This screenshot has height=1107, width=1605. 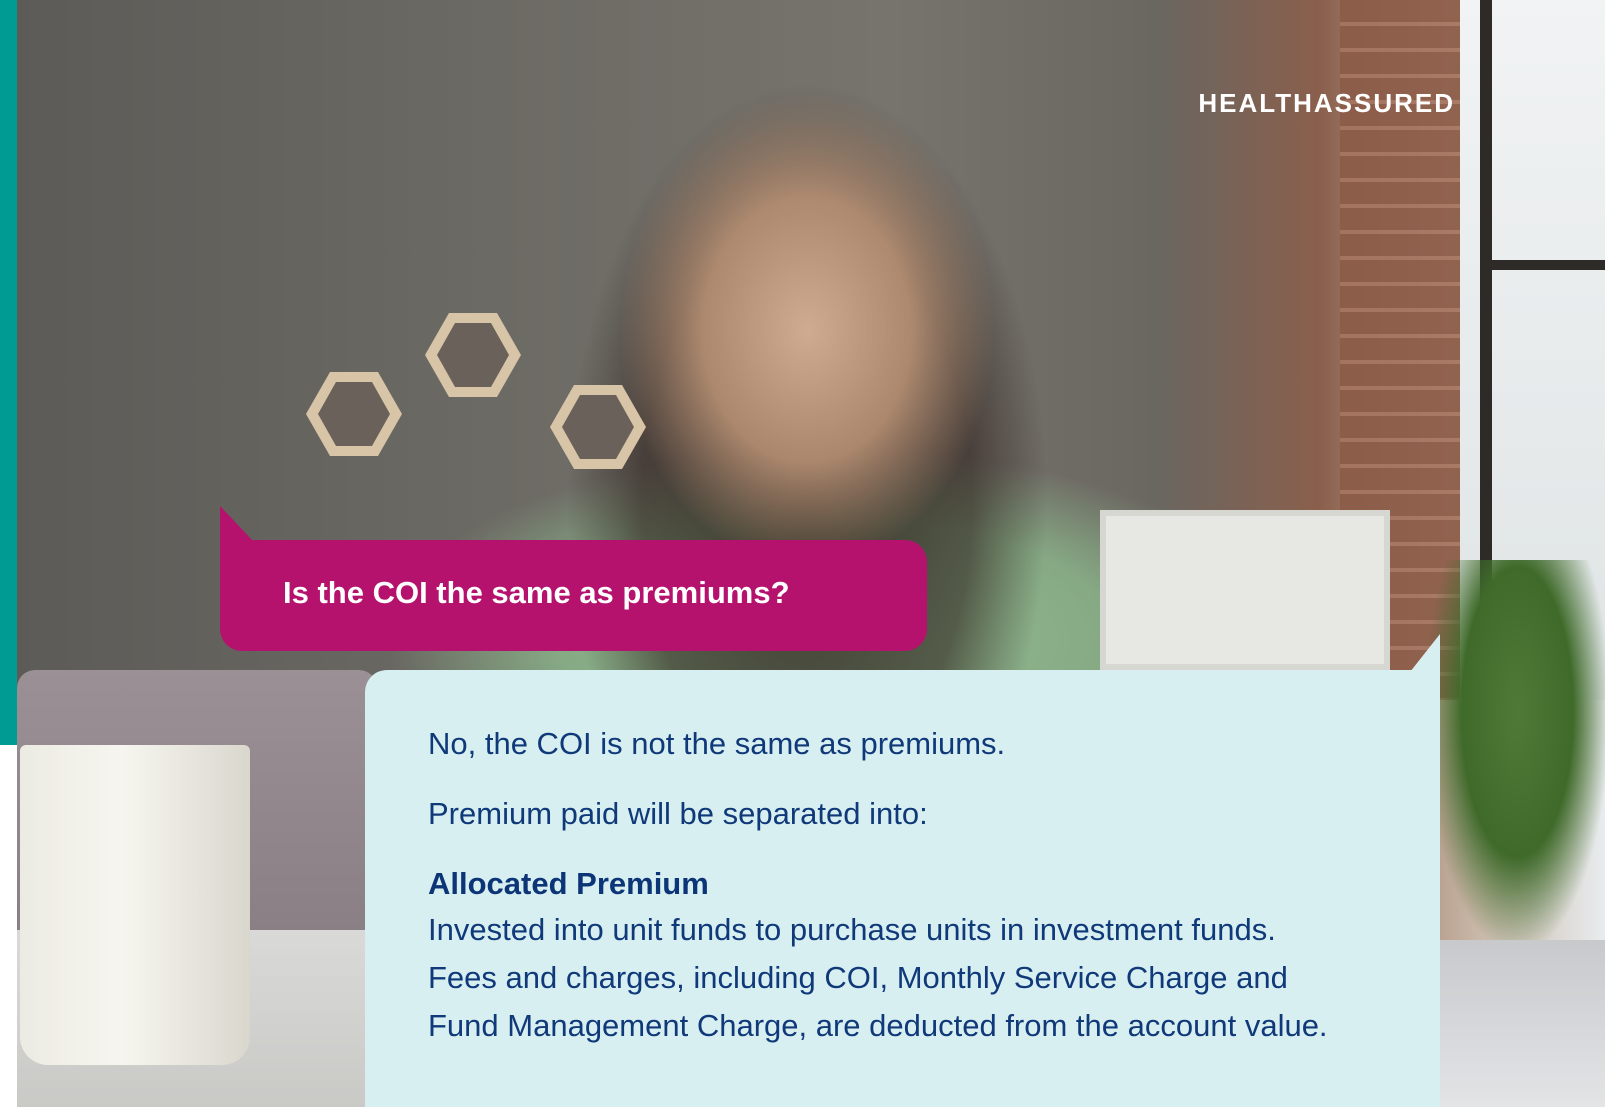 I want to click on brand-logo: HEALTHASSURED, so click(x=1326, y=103).